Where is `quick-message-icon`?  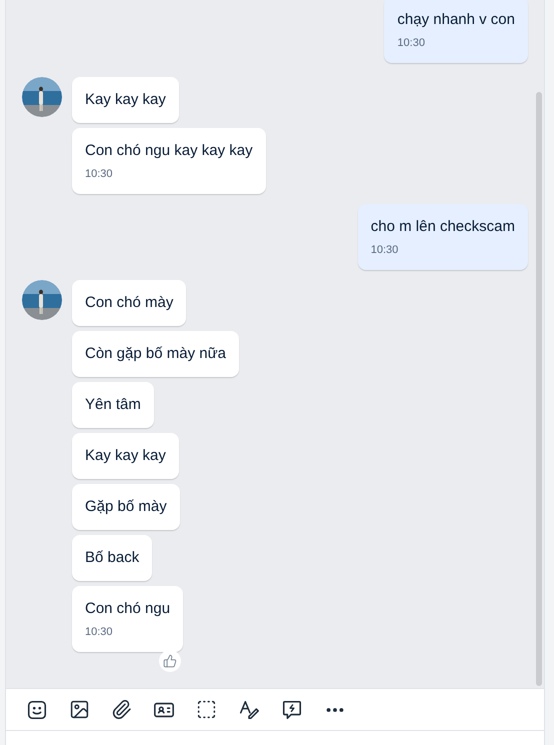
quick-message-icon is located at coordinates (292, 709).